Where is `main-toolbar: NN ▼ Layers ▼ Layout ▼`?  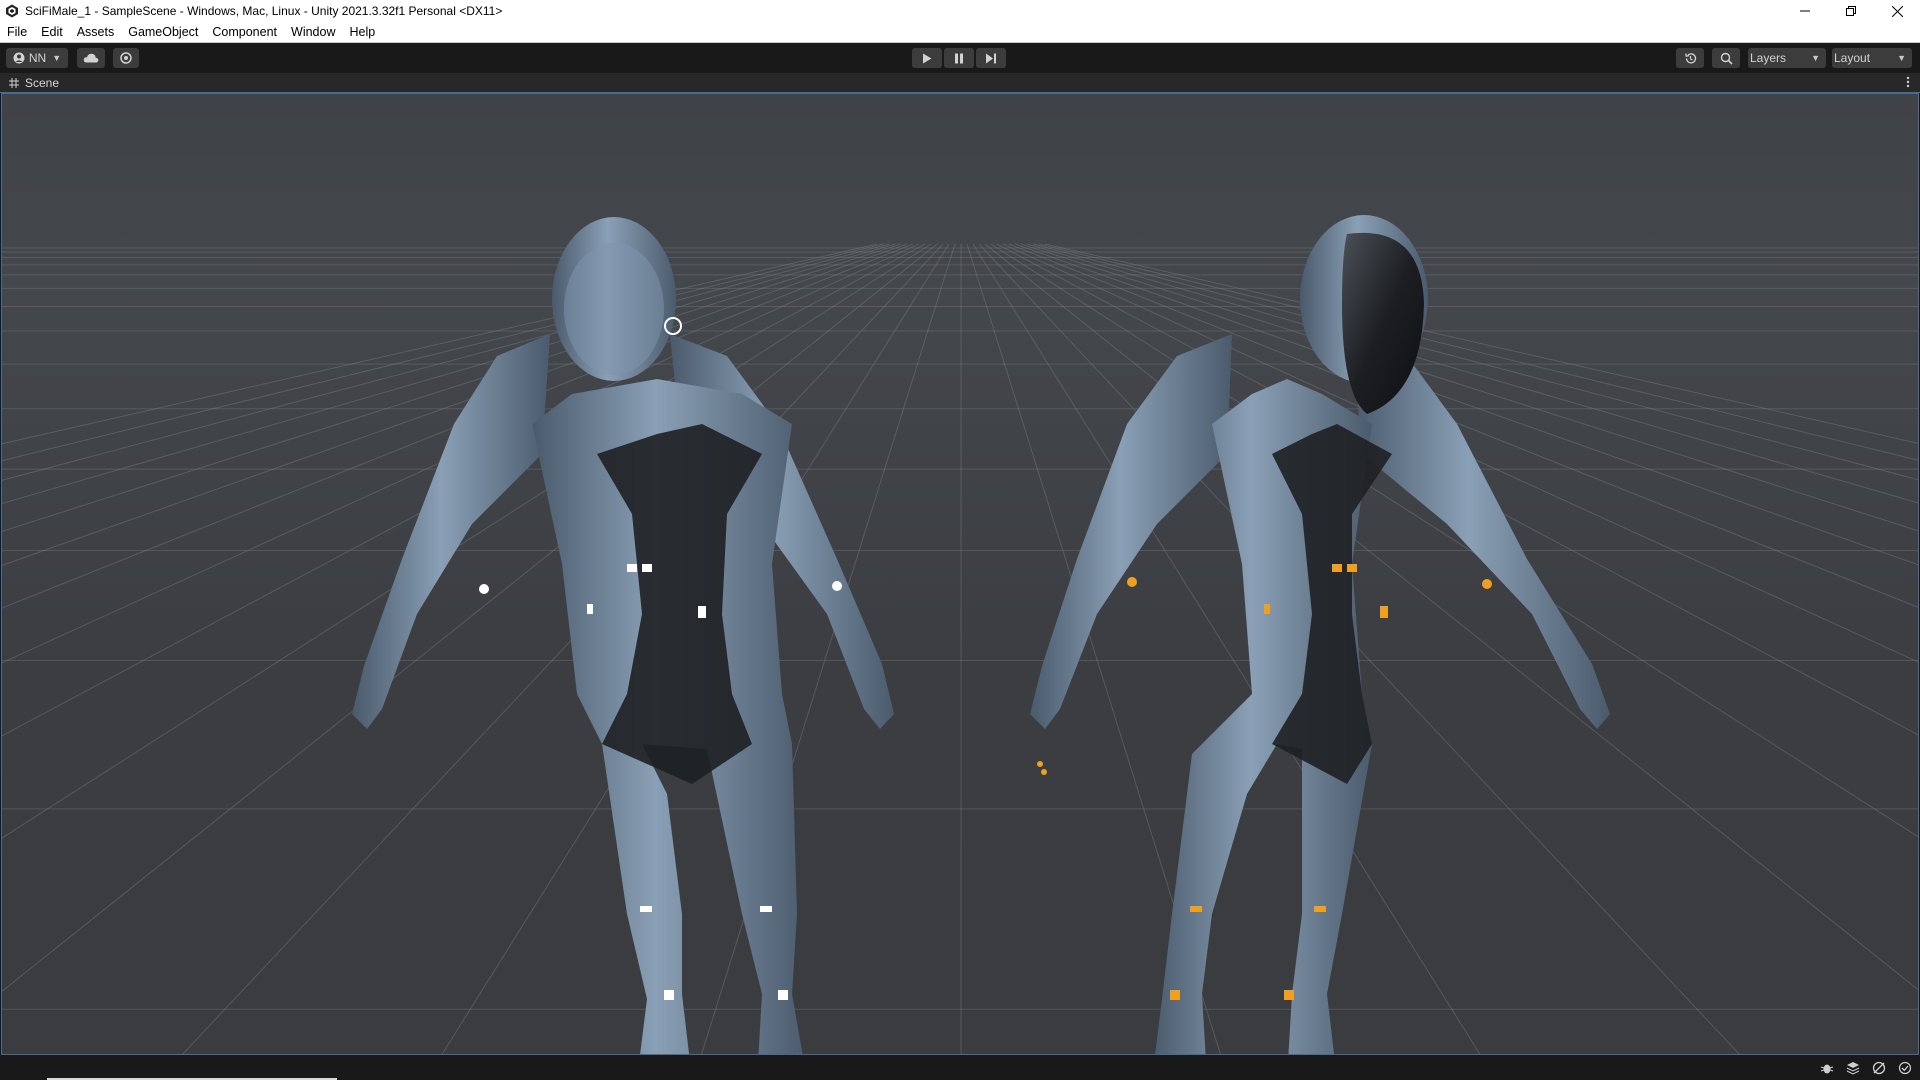
main-toolbar: NN ▼ Layers ▼ Layout ▼ is located at coordinates (960, 58).